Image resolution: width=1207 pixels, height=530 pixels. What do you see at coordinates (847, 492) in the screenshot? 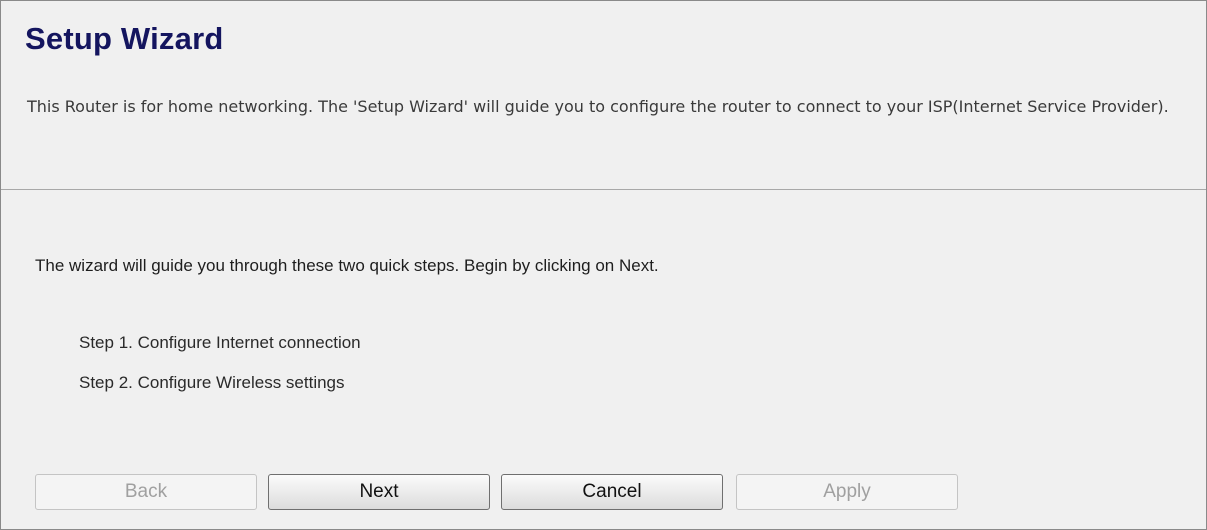
I see `apply-button: Apply` at bounding box center [847, 492].